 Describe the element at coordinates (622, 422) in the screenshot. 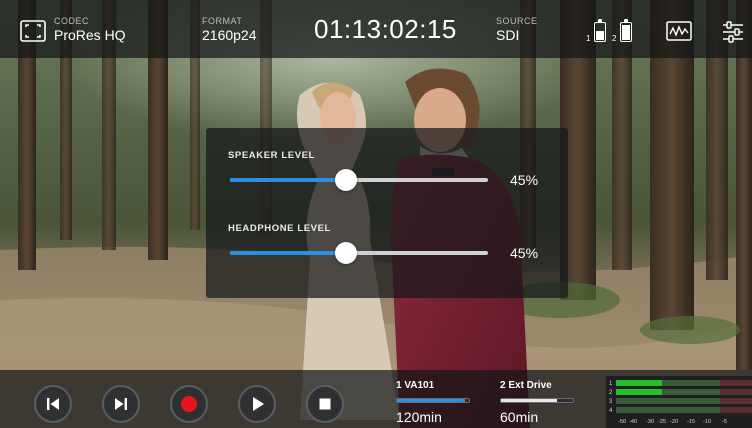

I see `meter-scale-label: -50` at that location.